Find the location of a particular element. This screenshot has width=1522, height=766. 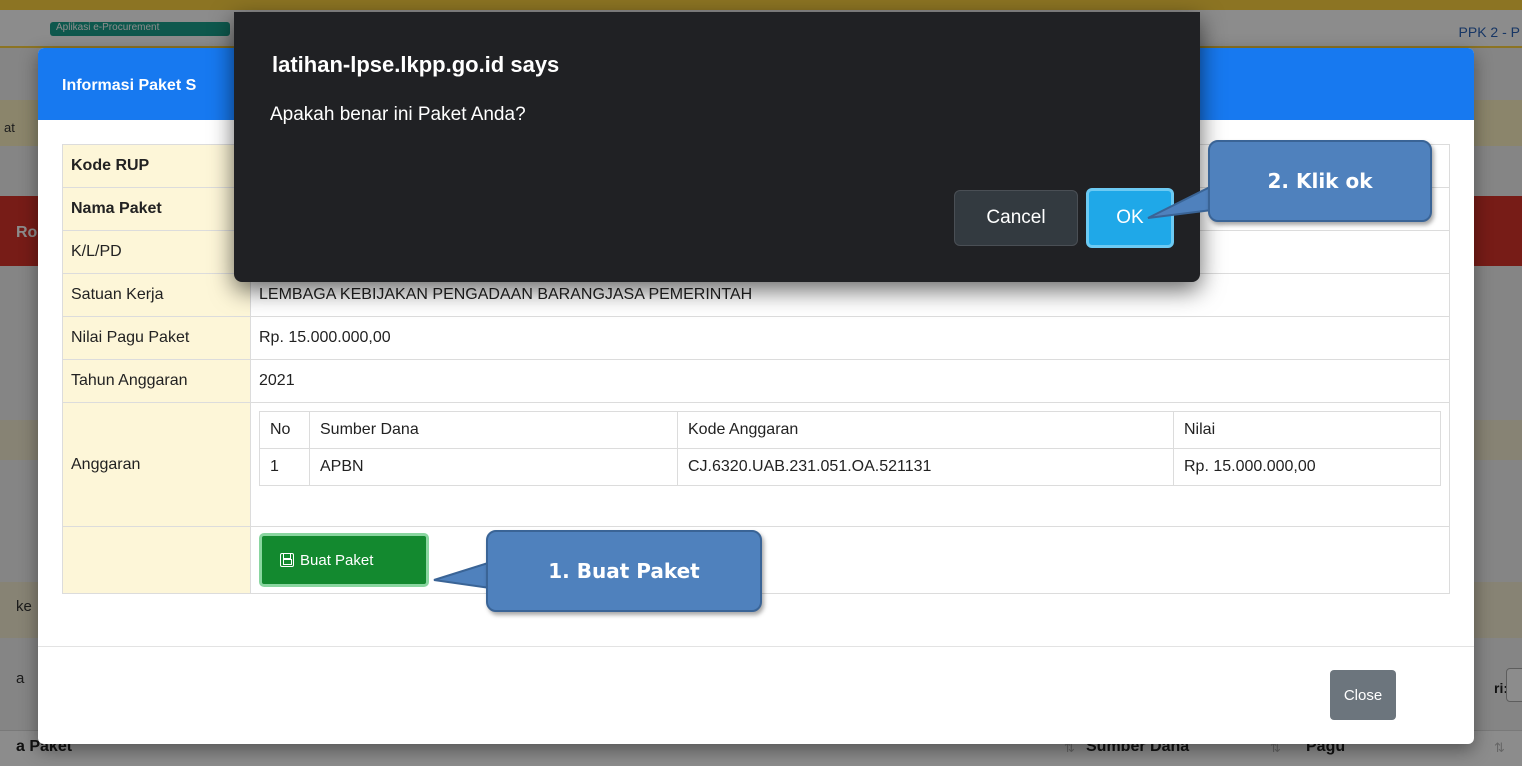

buat-paket-button: Buat Paket is located at coordinates (344, 560).